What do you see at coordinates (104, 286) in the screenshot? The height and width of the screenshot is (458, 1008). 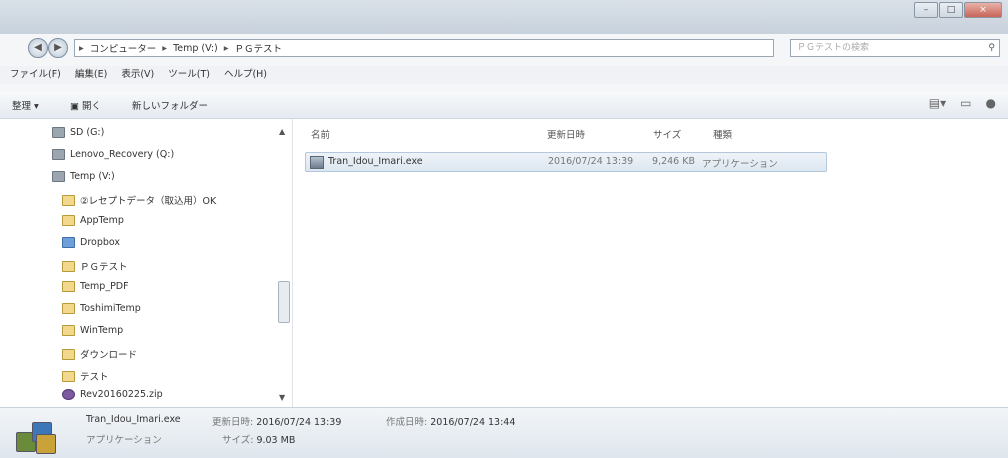 I see `nav-item-label: Temp_PDF` at bounding box center [104, 286].